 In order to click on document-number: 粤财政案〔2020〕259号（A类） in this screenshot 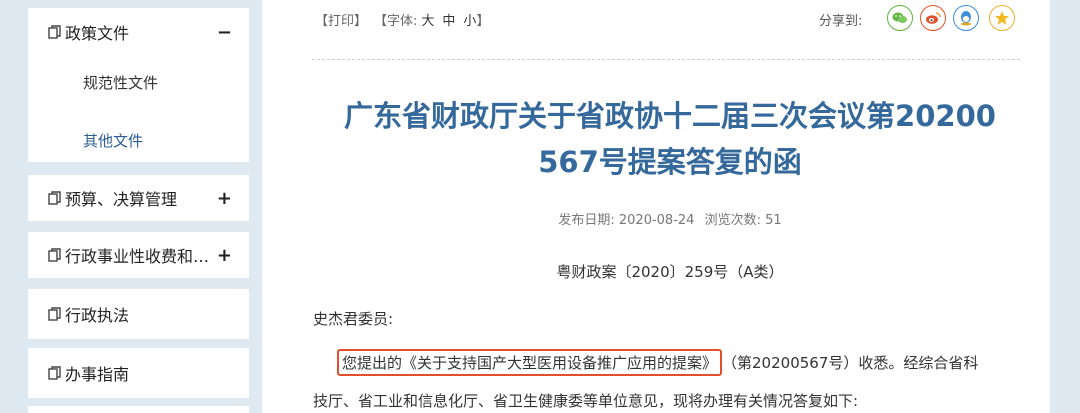, I will do `click(670, 272)`.